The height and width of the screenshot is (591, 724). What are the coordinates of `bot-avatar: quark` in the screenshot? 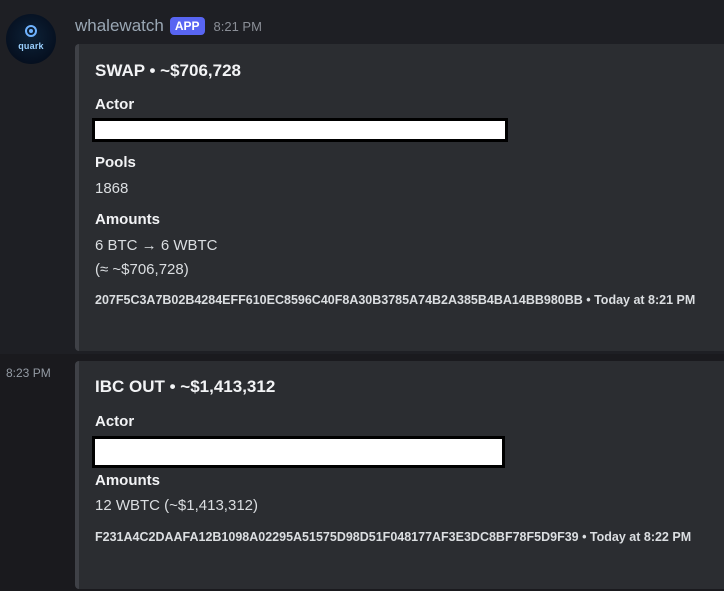 It's located at (31, 39).